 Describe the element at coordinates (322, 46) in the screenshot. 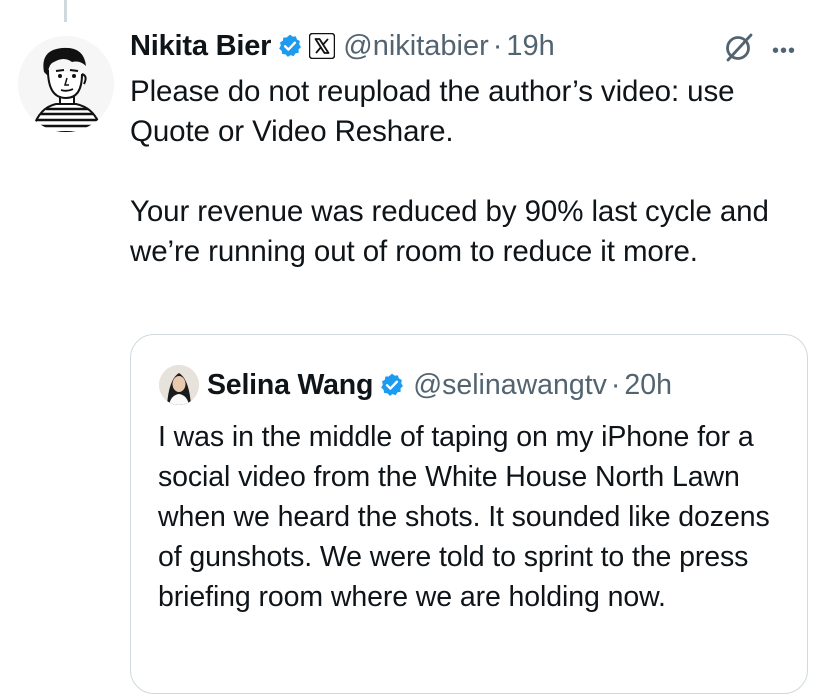

I see `x-logo-icon` at that location.